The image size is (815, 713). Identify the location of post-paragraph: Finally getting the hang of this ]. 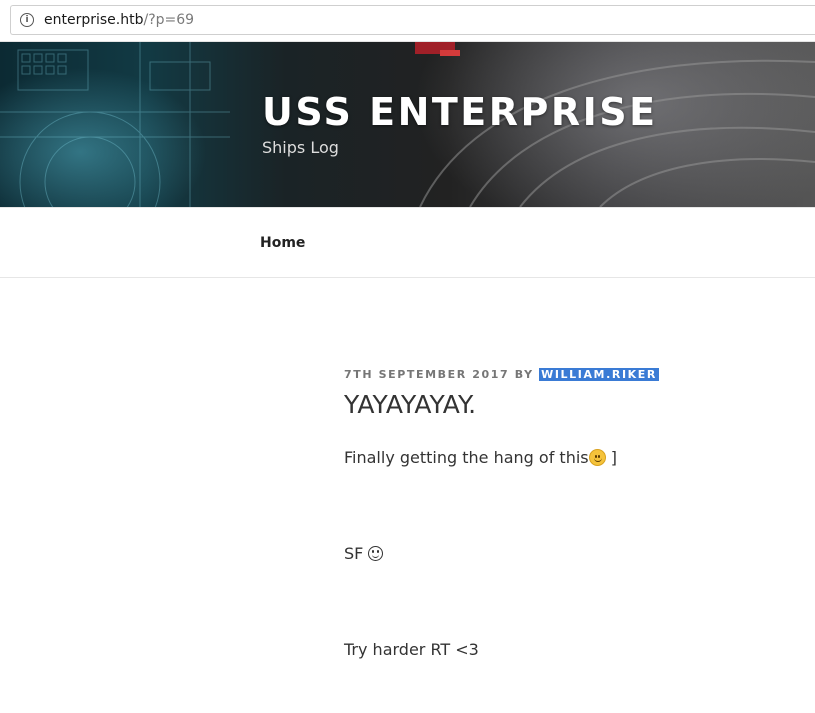
(480, 457).